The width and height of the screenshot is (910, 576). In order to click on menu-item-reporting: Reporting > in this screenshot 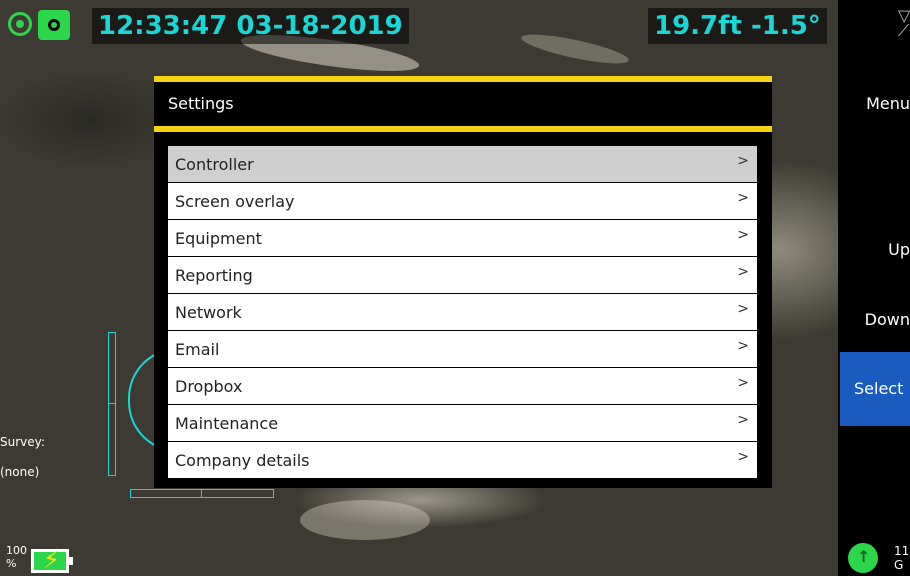, I will do `click(462, 275)`.